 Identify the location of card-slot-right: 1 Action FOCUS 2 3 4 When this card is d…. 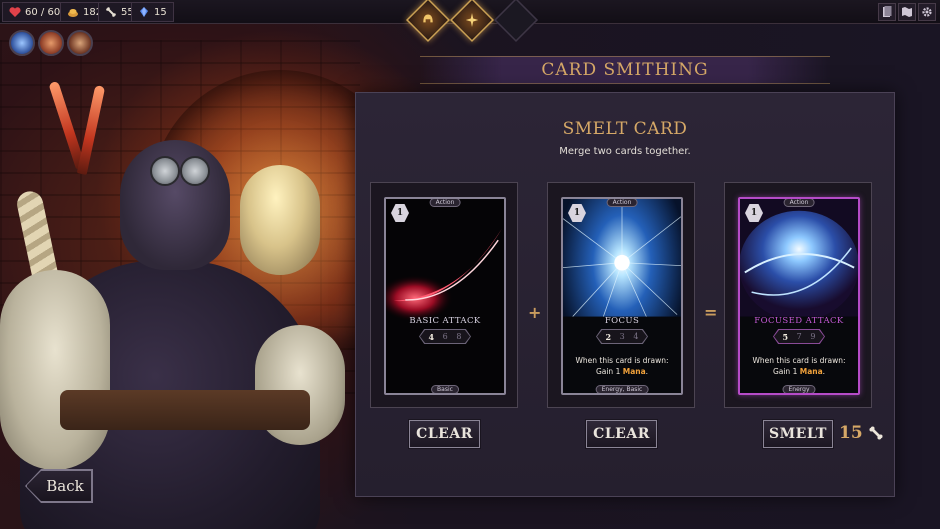
(621, 295).